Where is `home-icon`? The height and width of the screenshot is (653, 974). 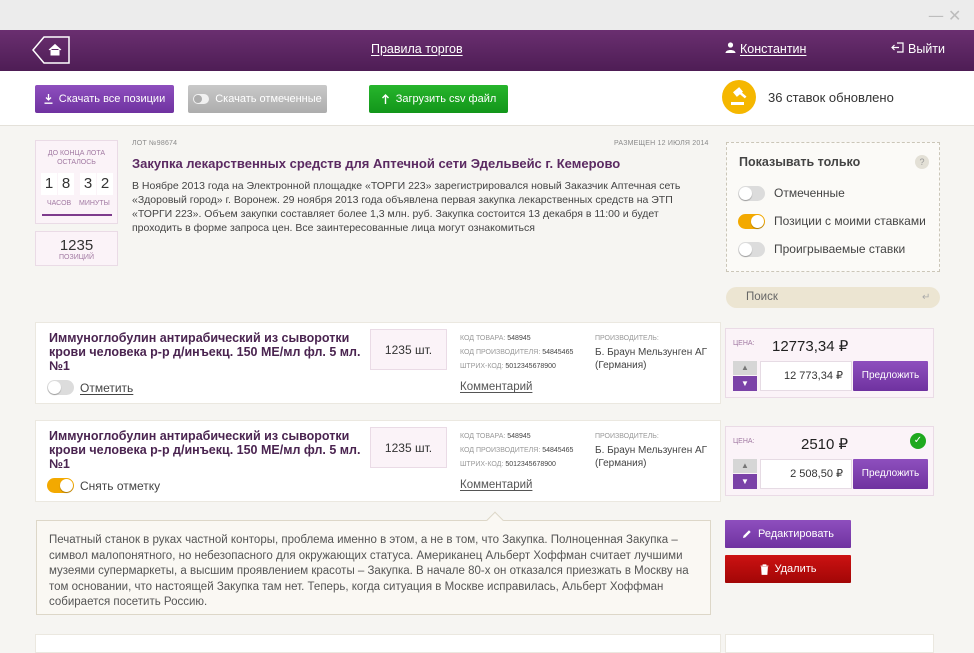 home-icon is located at coordinates (51, 50).